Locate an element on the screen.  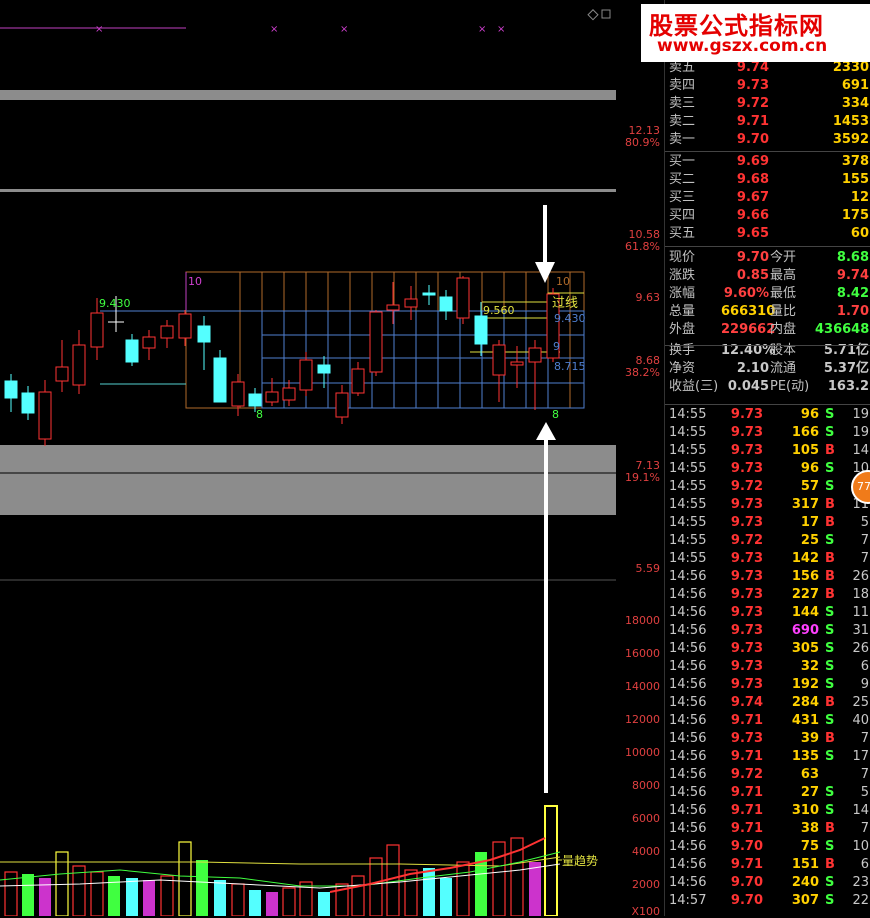
tick-row: 14:56 9.73 690 S 31 is located at coordinates (767, 631).